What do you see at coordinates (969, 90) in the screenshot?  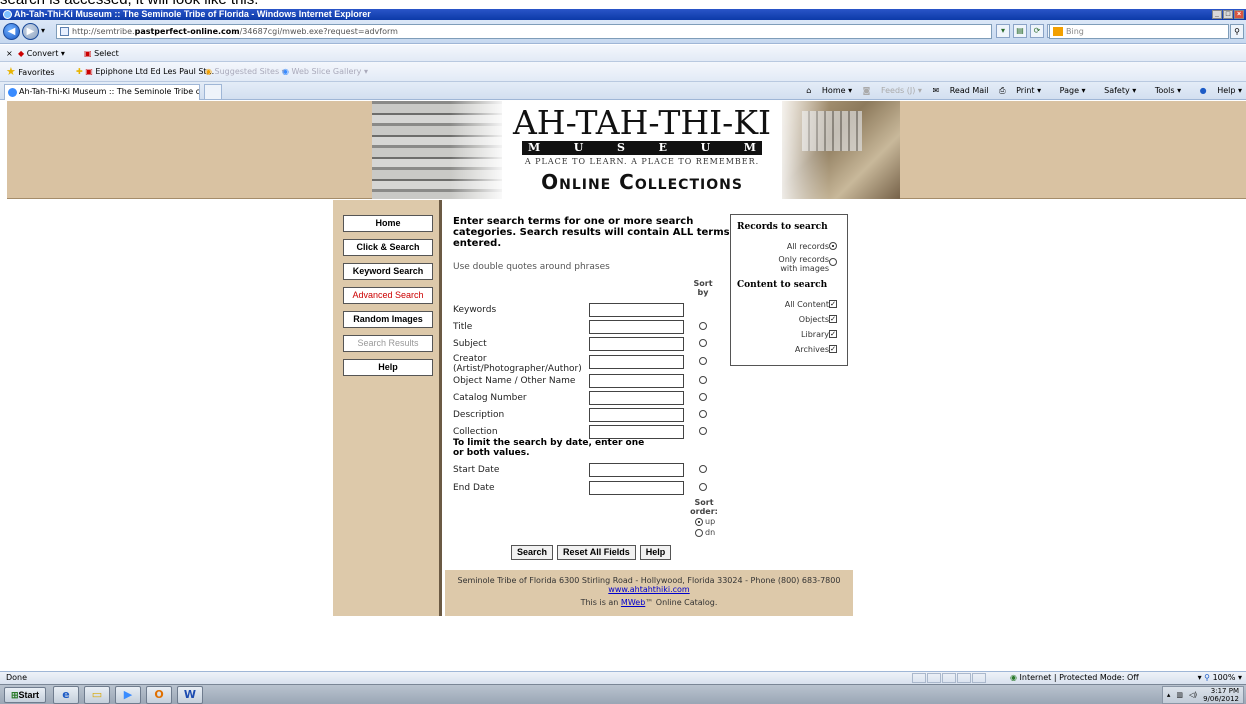 I see `cmd-readmail-label: Read Mail` at bounding box center [969, 90].